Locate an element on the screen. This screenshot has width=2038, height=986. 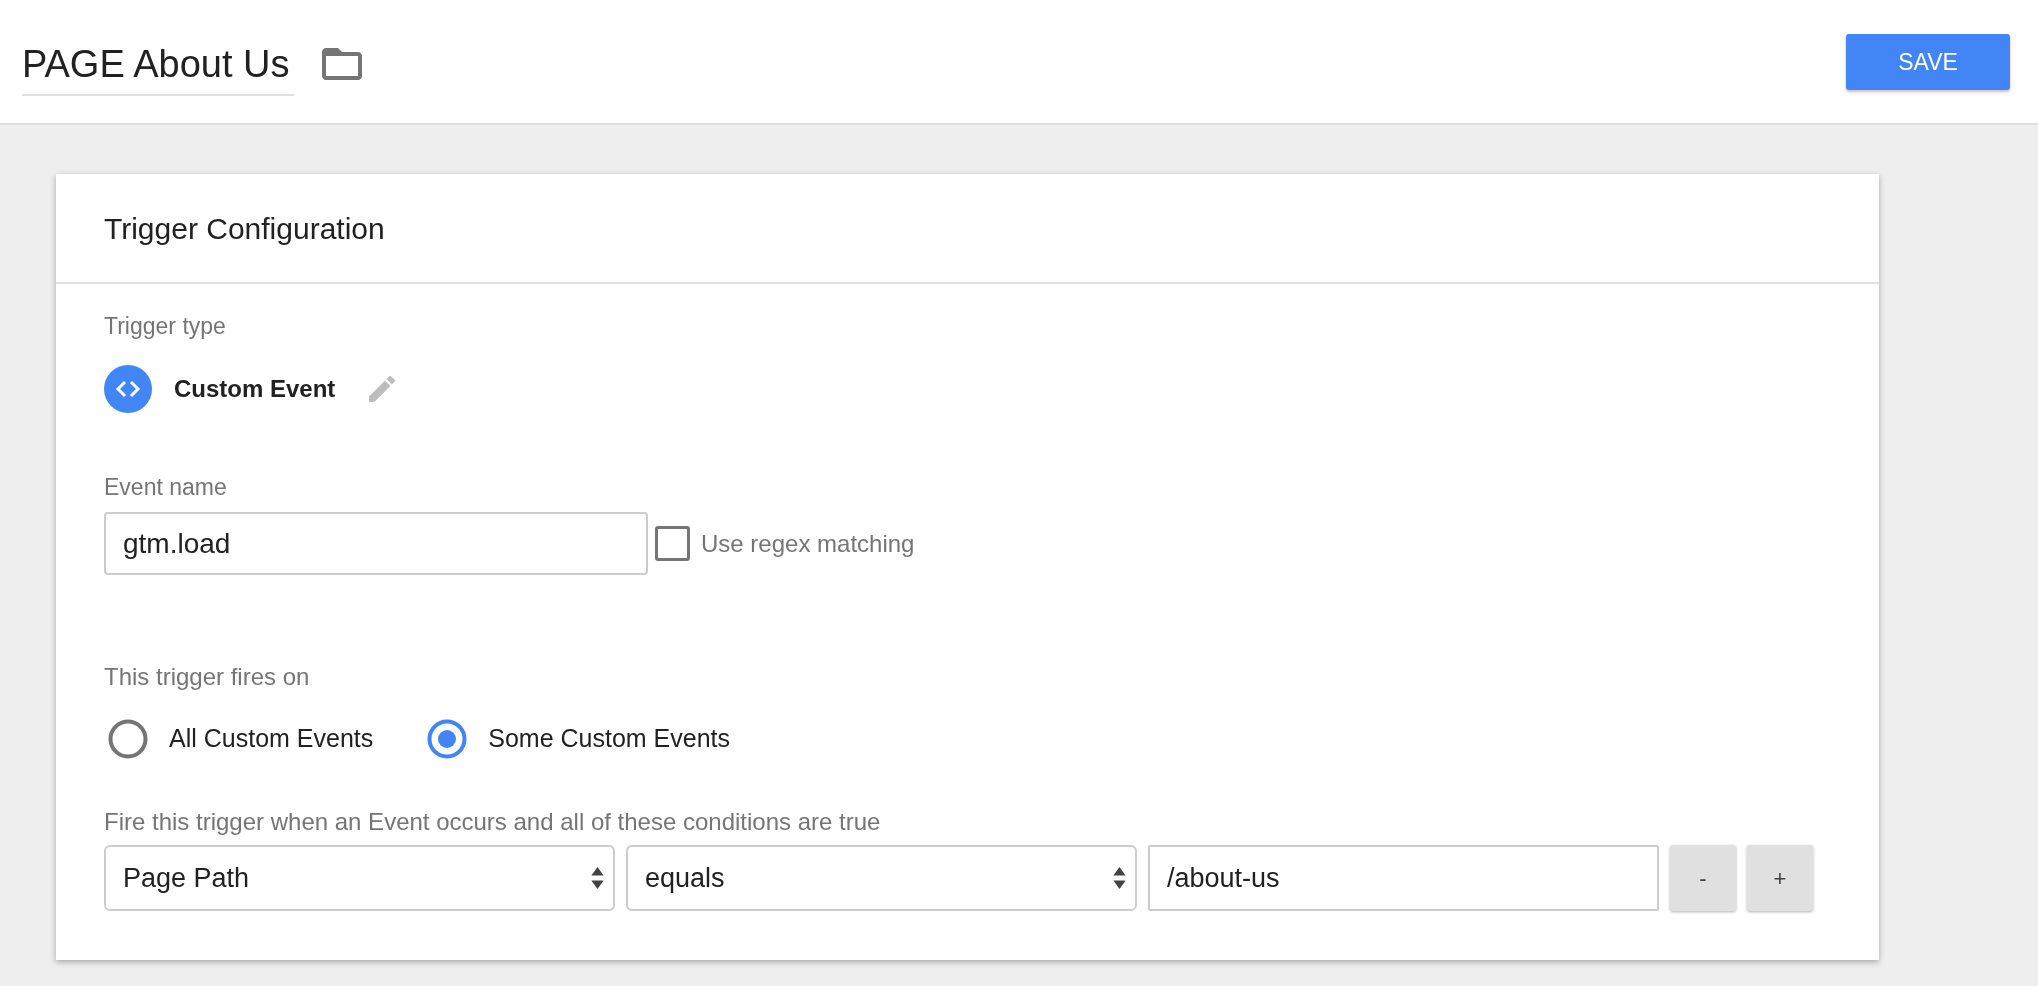
radio-label: Some Custom Events is located at coordinates (609, 739).